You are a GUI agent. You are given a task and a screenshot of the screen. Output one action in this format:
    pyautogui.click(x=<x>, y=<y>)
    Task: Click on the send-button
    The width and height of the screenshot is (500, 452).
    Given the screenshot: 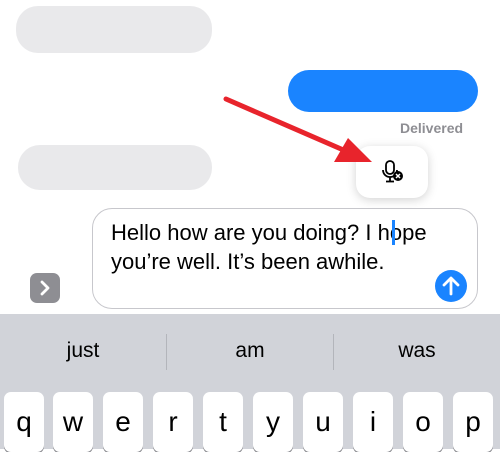 What is the action you would take?
    pyautogui.click(x=451, y=286)
    